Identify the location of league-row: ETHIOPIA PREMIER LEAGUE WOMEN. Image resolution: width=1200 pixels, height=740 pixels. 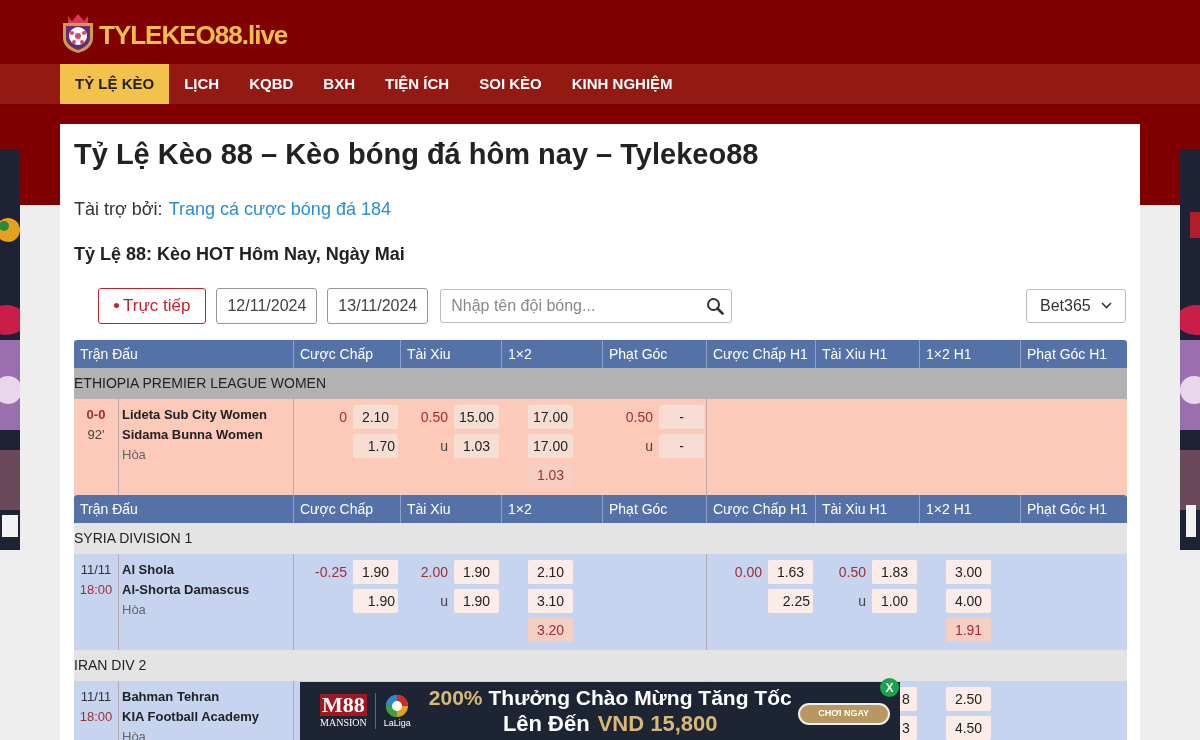
(600, 383).